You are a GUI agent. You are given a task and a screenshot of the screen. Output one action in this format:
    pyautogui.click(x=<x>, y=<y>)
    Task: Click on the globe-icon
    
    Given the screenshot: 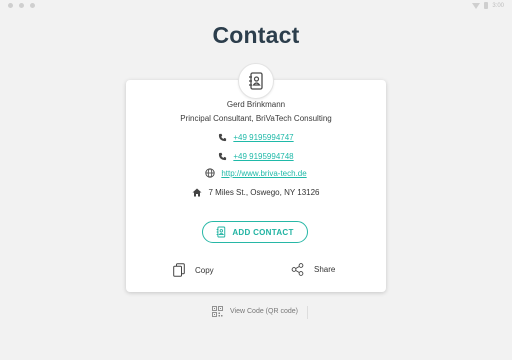 What is the action you would take?
    pyautogui.click(x=210, y=173)
    